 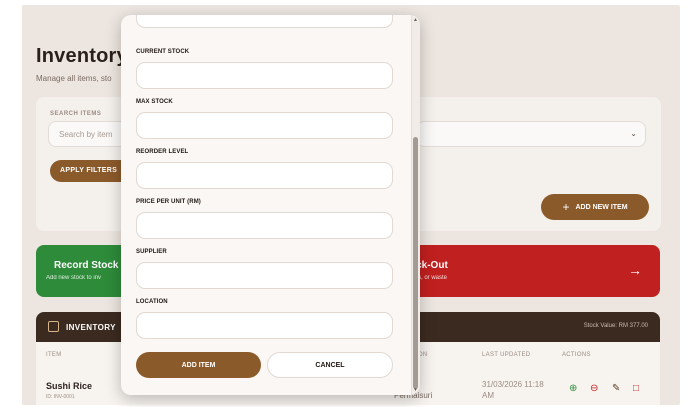 What do you see at coordinates (264, 225) in the screenshot?
I see `price-per-unit-input` at bounding box center [264, 225].